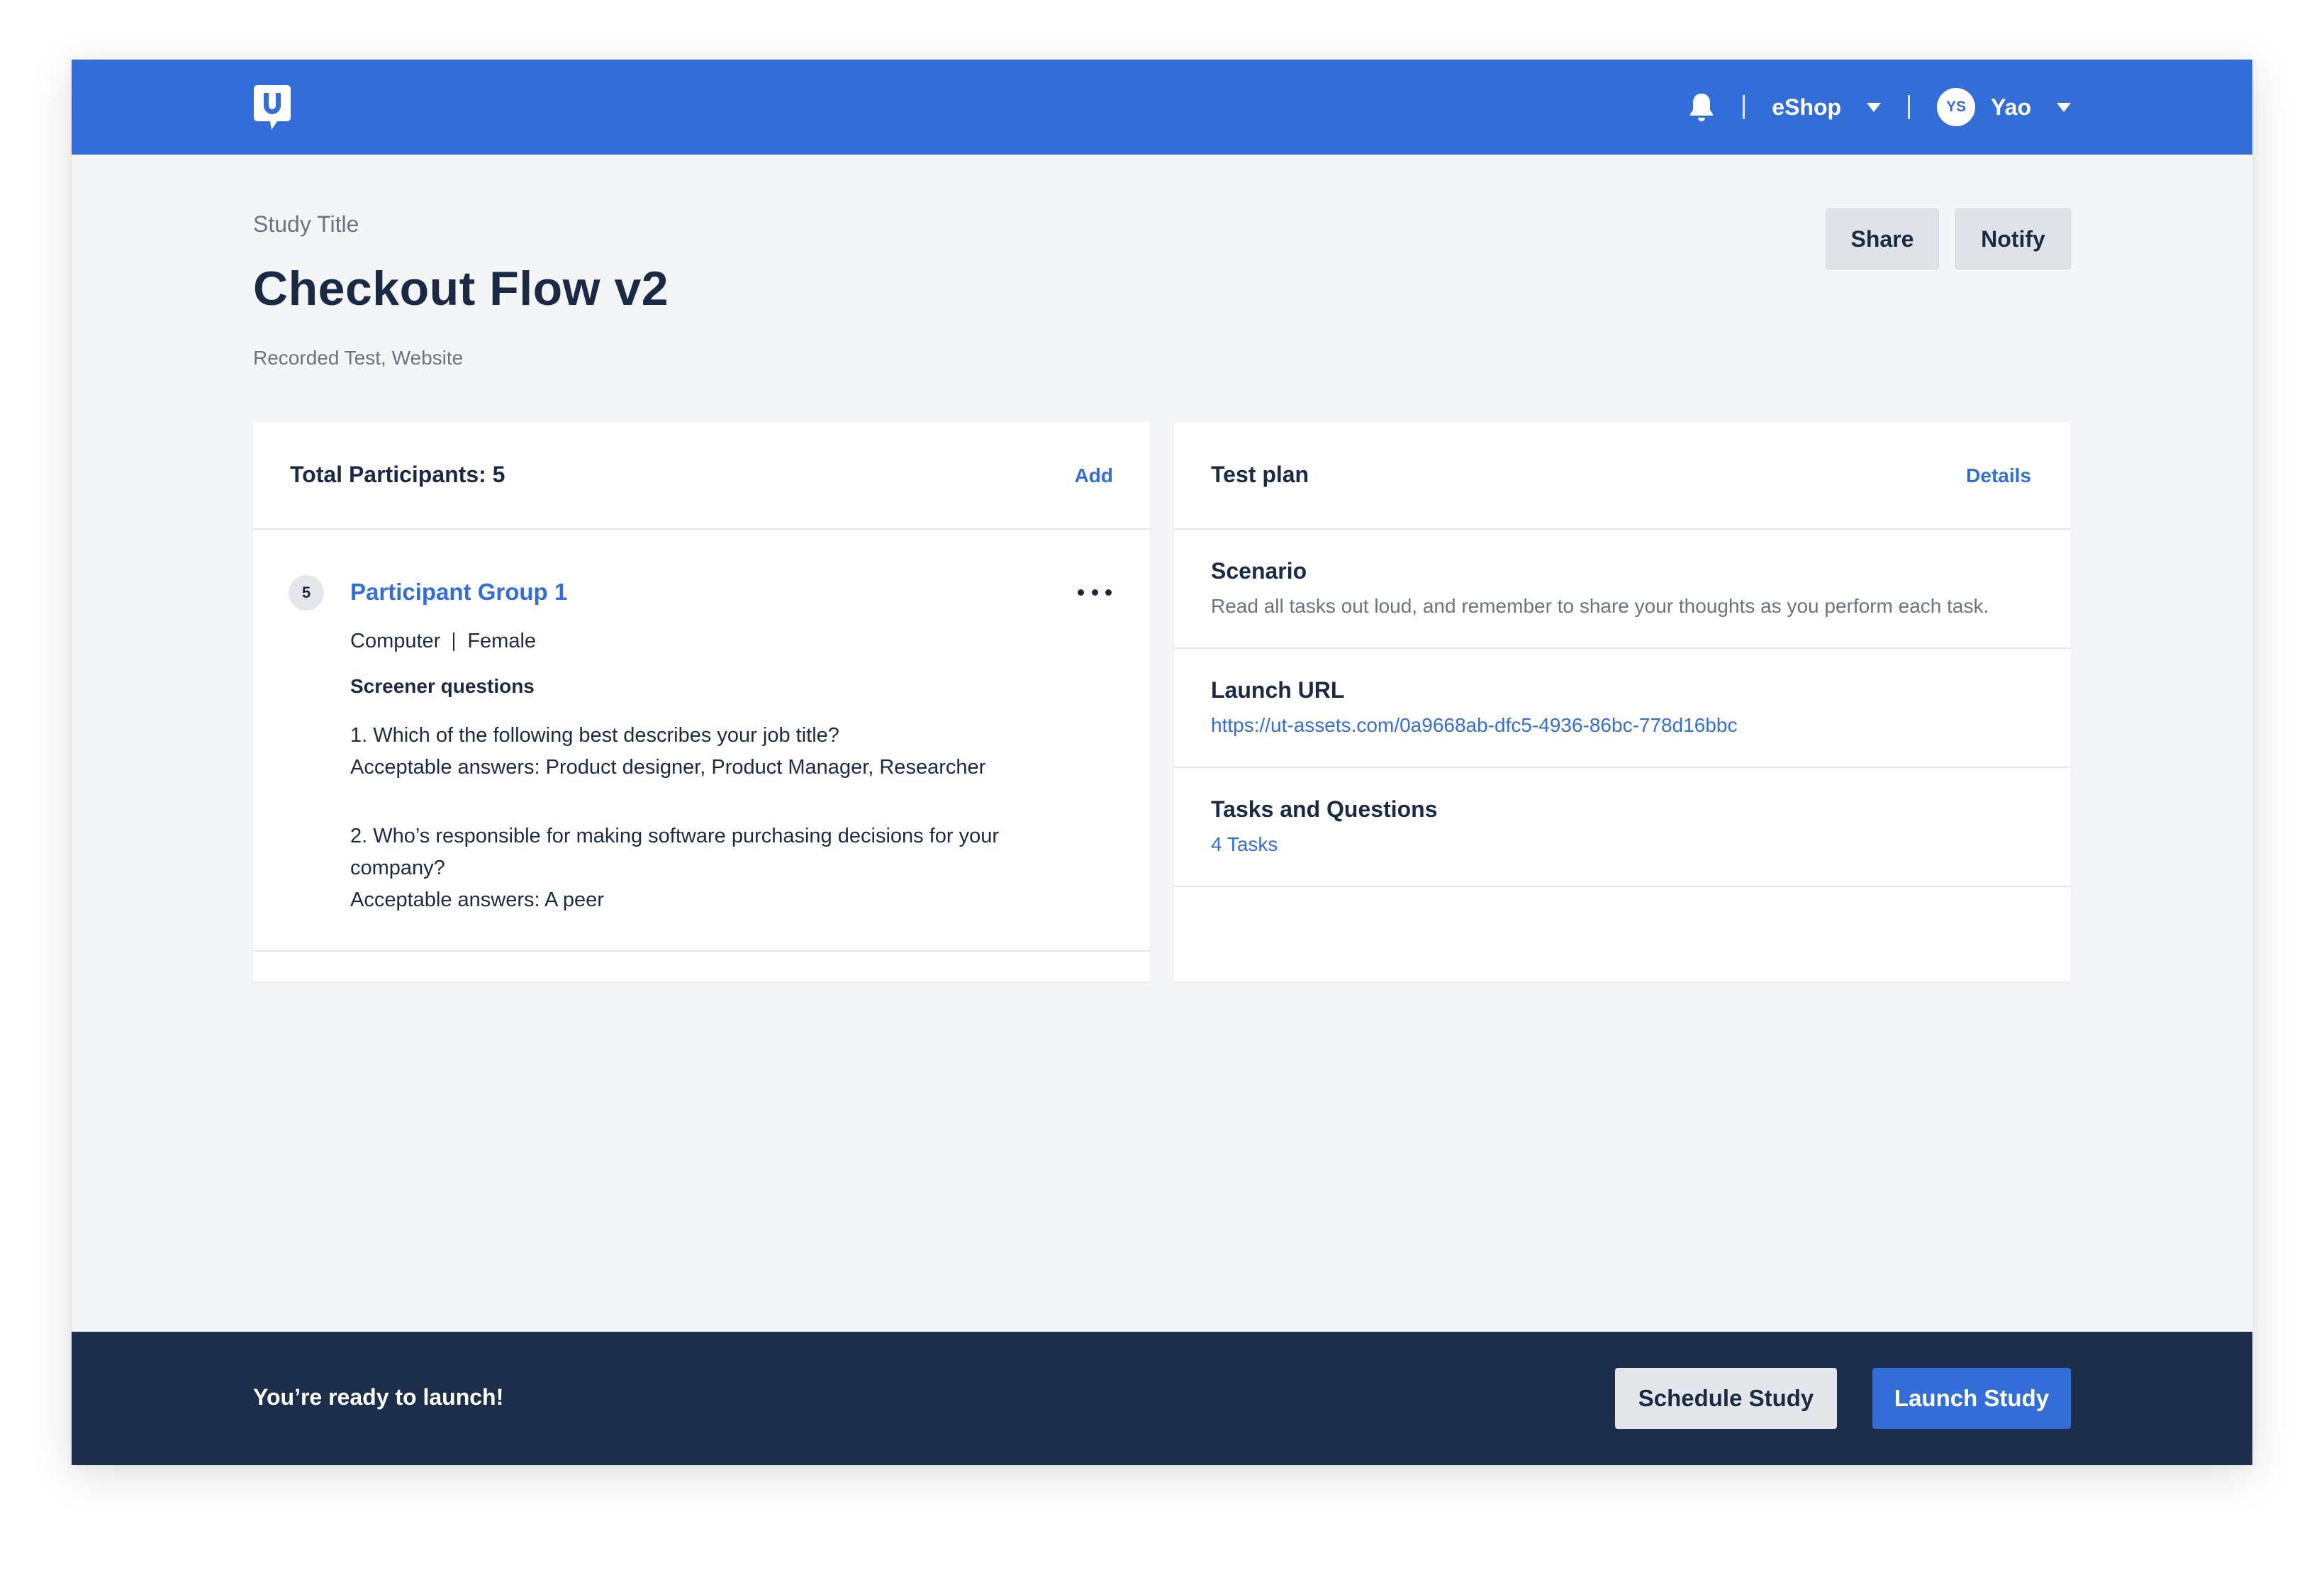  I want to click on test-plan-card-header: Test plan Details, so click(1623, 476).